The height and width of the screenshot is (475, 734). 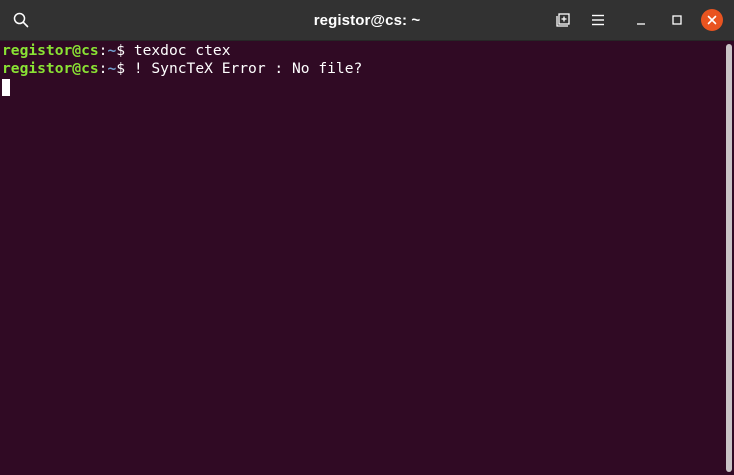 I want to click on new-tab-button, so click(x=563, y=20).